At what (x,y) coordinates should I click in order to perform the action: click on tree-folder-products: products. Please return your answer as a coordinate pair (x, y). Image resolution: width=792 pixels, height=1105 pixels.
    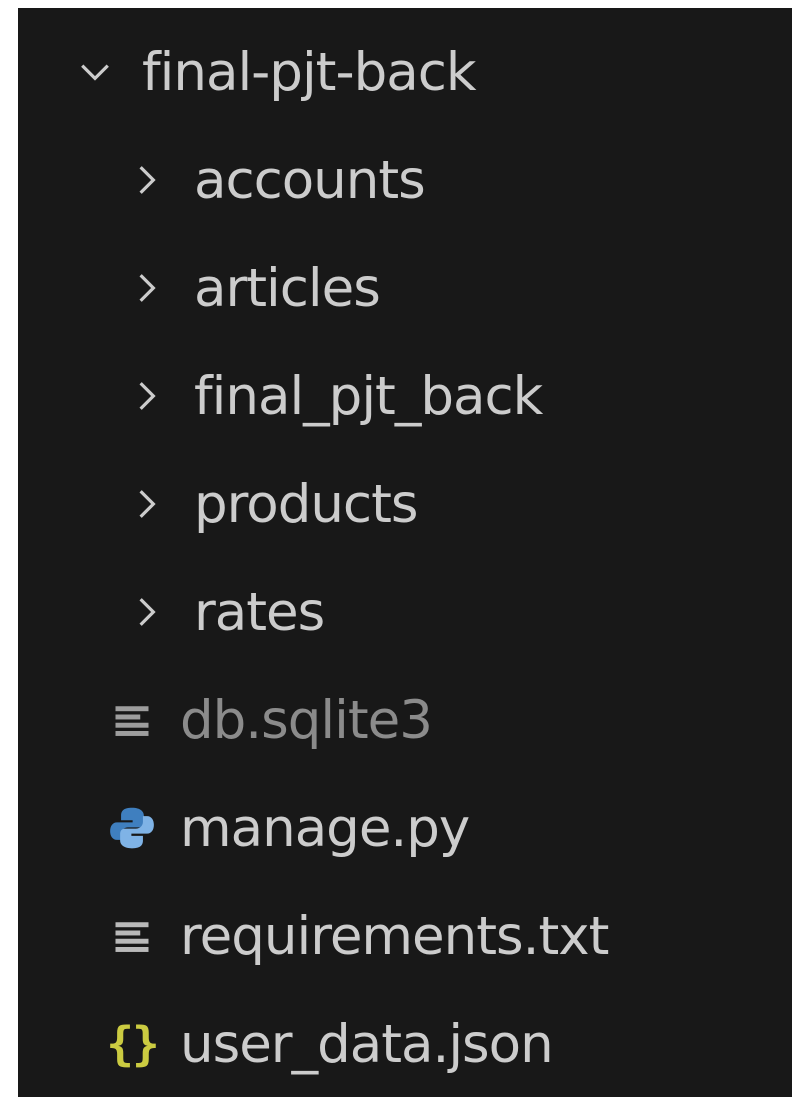
    Looking at the image, I should click on (455, 504).